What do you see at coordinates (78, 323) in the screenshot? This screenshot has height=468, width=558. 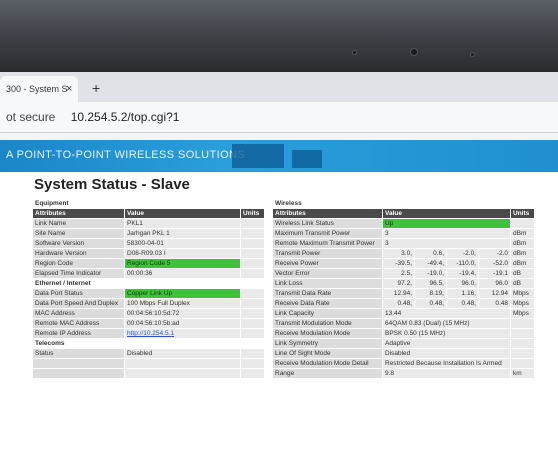 I see `row-label: Remote MAC Address` at bounding box center [78, 323].